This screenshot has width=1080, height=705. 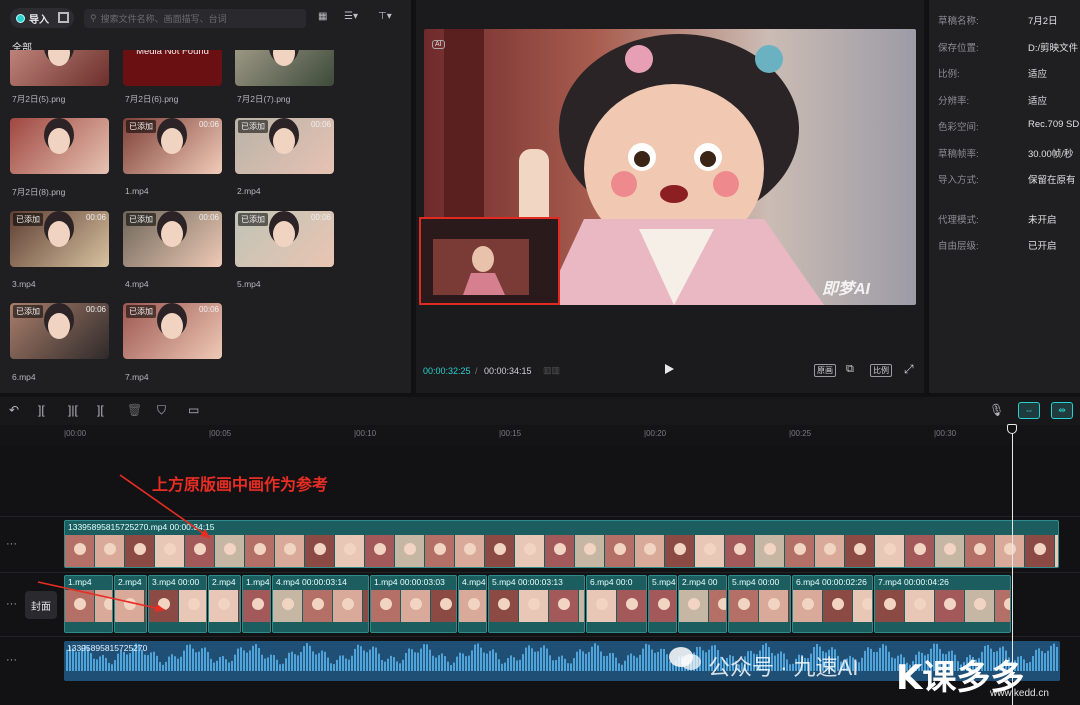 What do you see at coordinates (193, 410) in the screenshot?
I see `caption-icon: ▭` at bounding box center [193, 410].